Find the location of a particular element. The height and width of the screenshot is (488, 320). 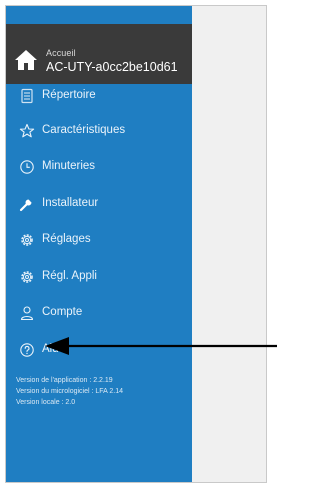

status-bar is located at coordinates (99, 15).